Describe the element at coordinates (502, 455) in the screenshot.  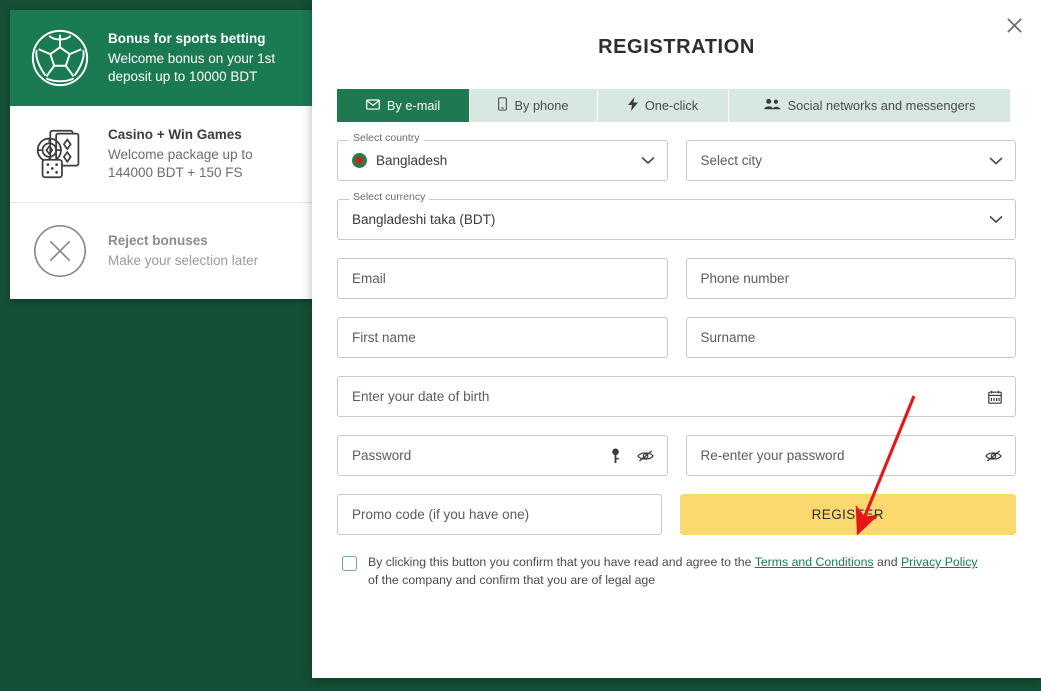
I see `password-field` at that location.